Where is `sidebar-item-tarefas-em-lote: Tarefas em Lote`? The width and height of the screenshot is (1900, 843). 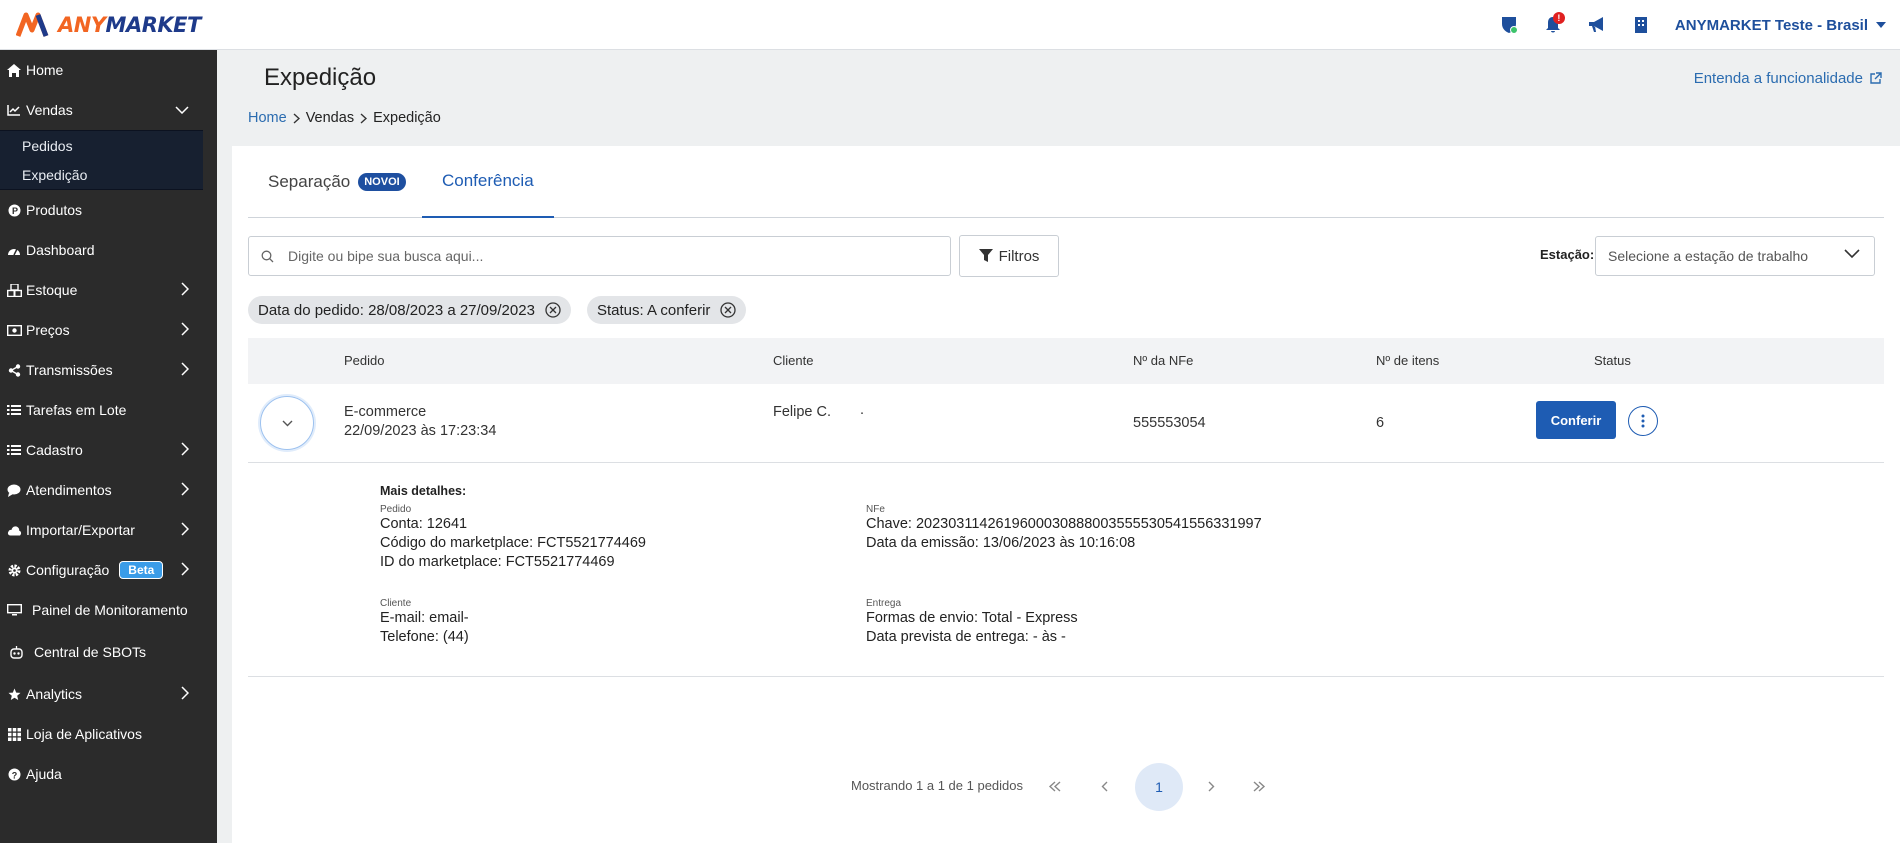 sidebar-item-tarefas-em-lote: Tarefas em Lote is located at coordinates (108, 410).